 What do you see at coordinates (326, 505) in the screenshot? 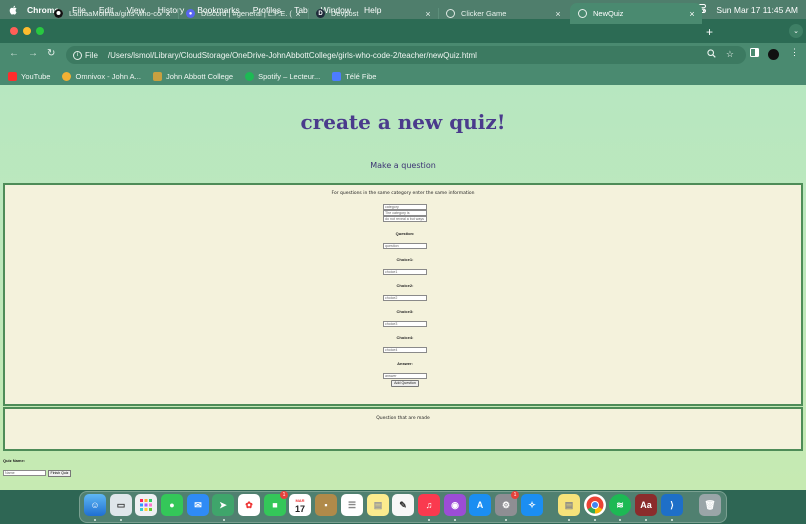
I see `brown-app-icon: ▪` at bounding box center [326, 505].